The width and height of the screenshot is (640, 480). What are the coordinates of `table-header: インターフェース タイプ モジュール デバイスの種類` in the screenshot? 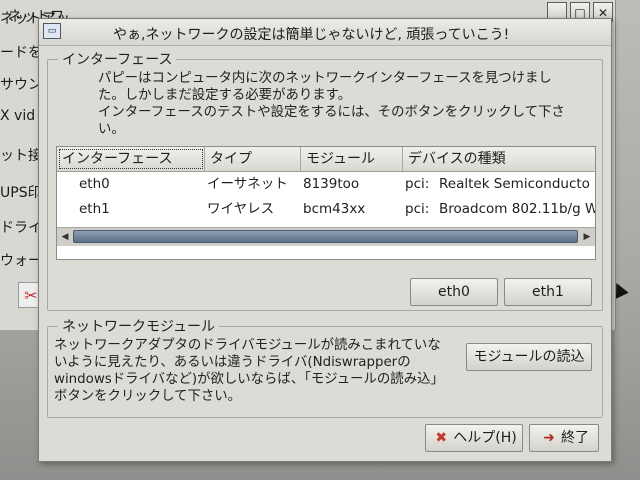 It's located at (326, 159).